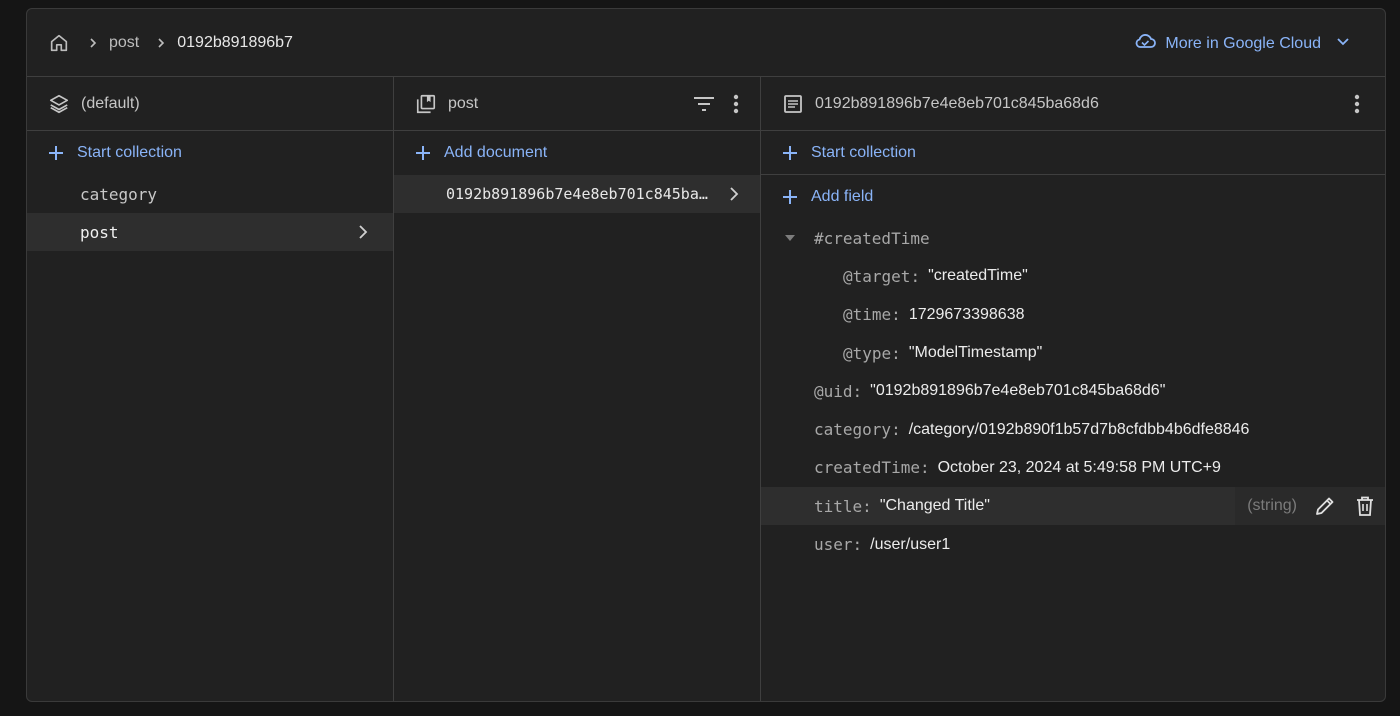 The width and height of the screenshot is (1400, 716). What do you see at coordinates (577, 104) in the screenshot?
I see `collection-panel-header: post` at bounding box center [577, 104].